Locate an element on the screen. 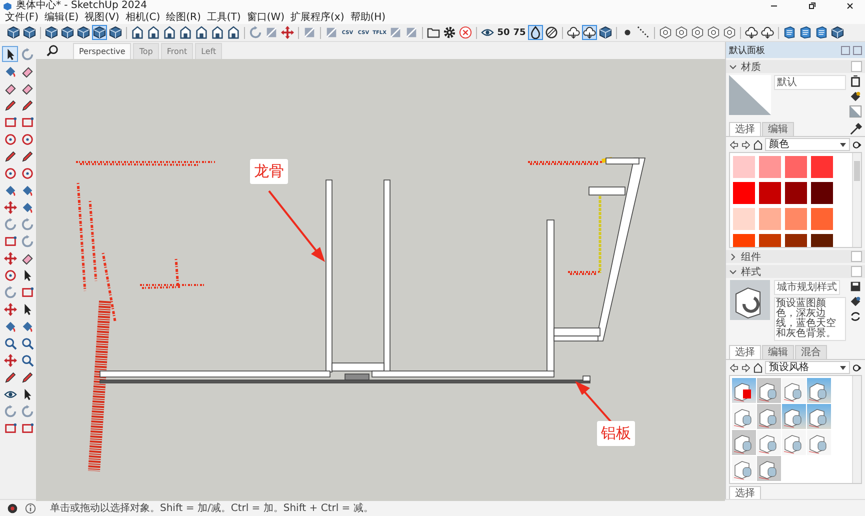  menu-item: 编辑(E) is located at coordinates (61, 18).